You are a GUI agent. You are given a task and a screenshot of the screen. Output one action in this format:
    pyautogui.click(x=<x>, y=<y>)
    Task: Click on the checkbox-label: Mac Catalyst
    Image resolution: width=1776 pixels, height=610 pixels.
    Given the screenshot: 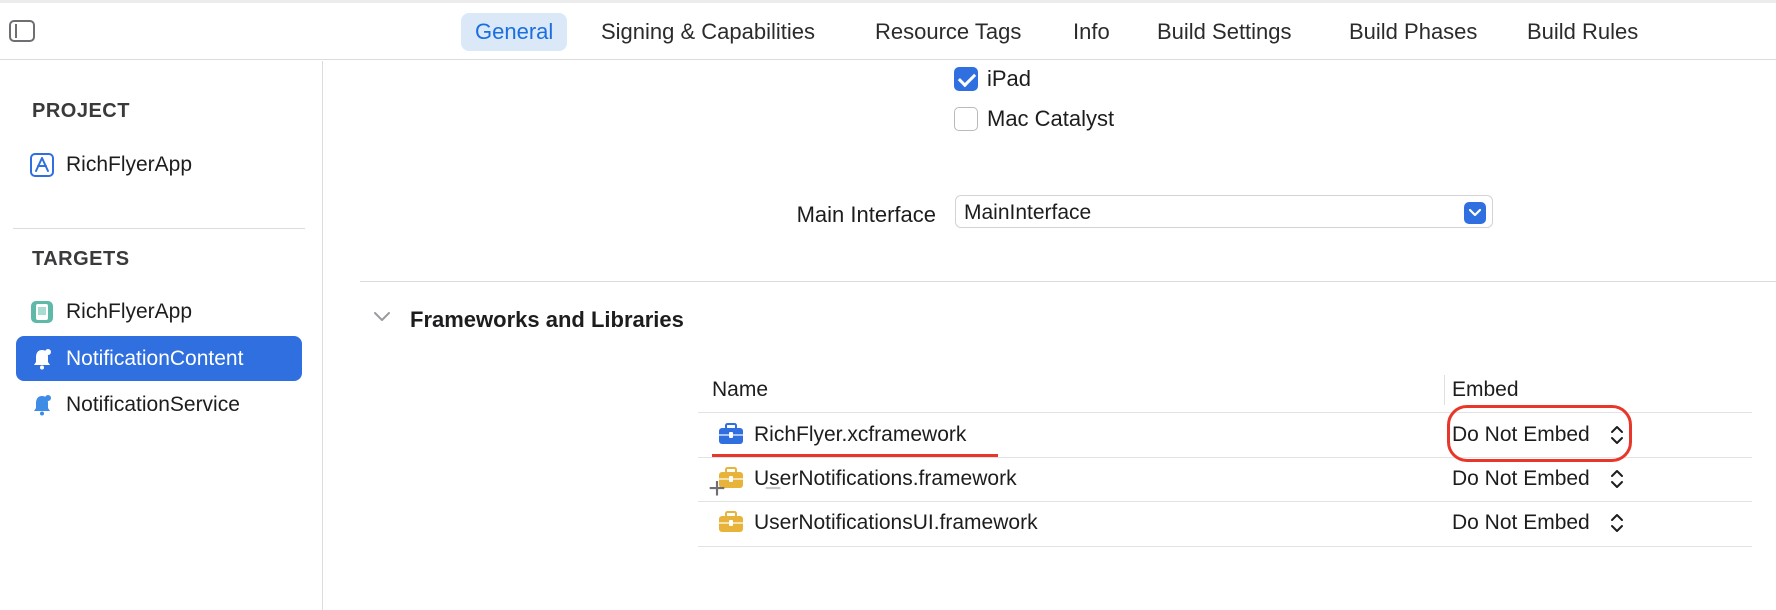 What is the action you would take?
    pyautogui.click(x=1051, y=118)
    